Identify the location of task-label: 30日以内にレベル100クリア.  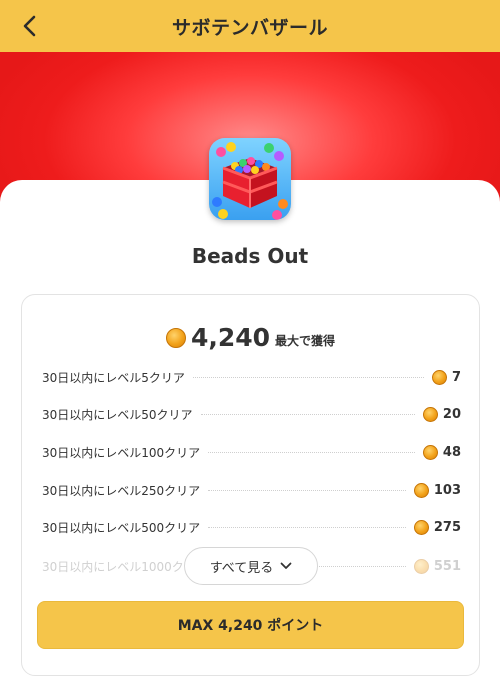
(121, 452).